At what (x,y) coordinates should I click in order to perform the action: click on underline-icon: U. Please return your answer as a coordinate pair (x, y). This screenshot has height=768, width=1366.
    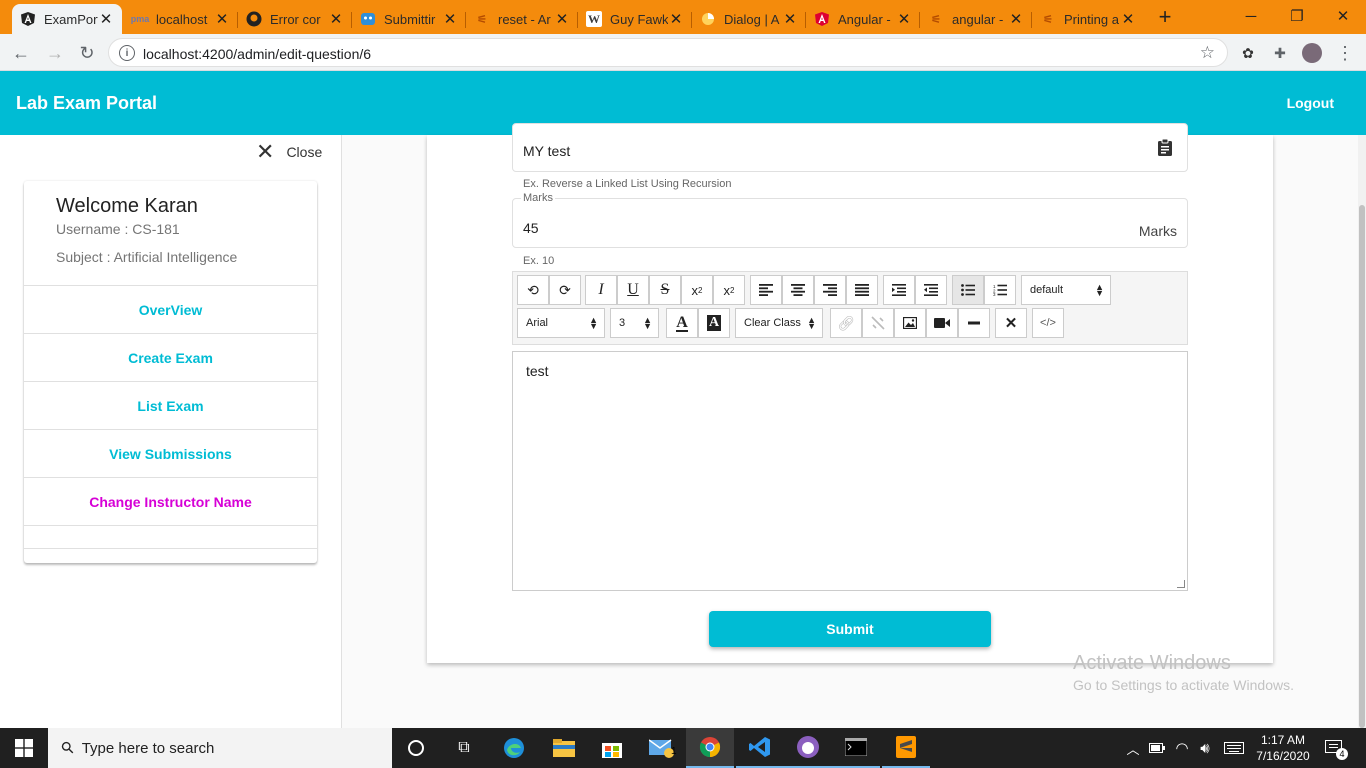
    Looking at the image, I should click on (633, 290).